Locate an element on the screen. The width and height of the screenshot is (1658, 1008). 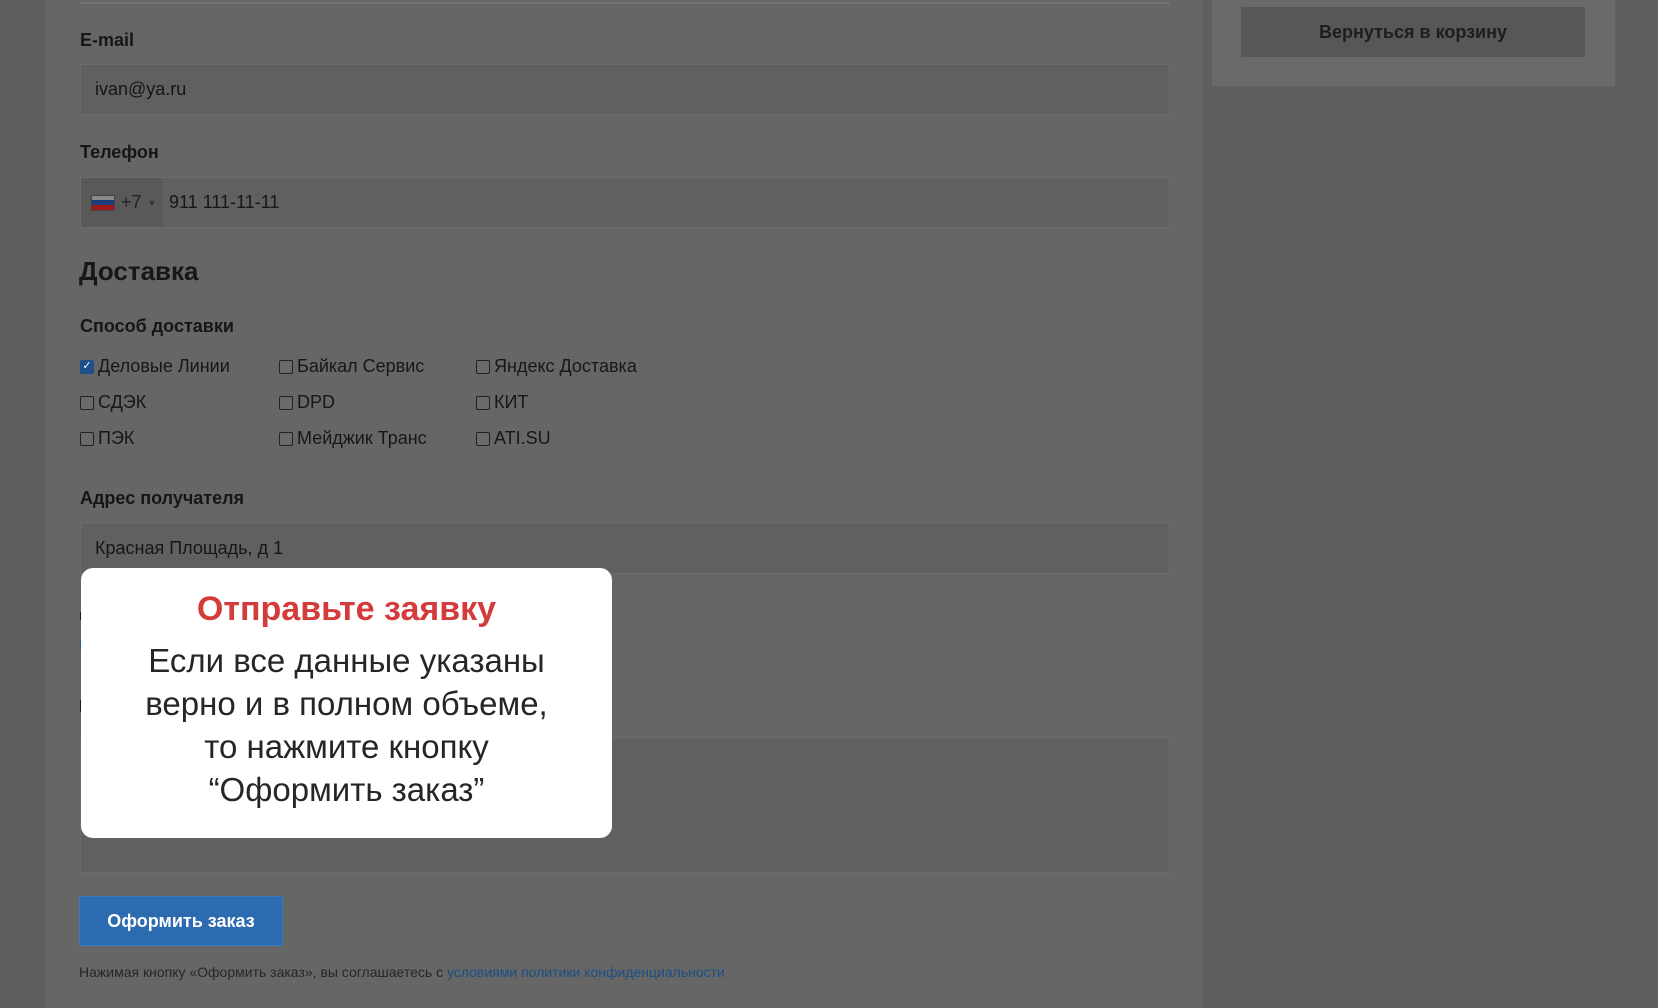
back-to-cart-button: Вернуться в корзину is located at coordinates (1413, 32).